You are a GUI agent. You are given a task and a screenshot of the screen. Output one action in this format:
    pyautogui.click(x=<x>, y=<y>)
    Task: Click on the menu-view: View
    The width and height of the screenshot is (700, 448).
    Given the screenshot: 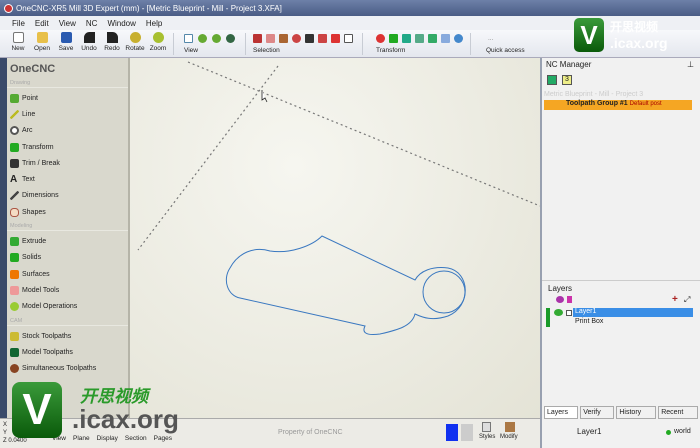 What is the action you would take?
    pyautogui.click(x=67, y=24)
    